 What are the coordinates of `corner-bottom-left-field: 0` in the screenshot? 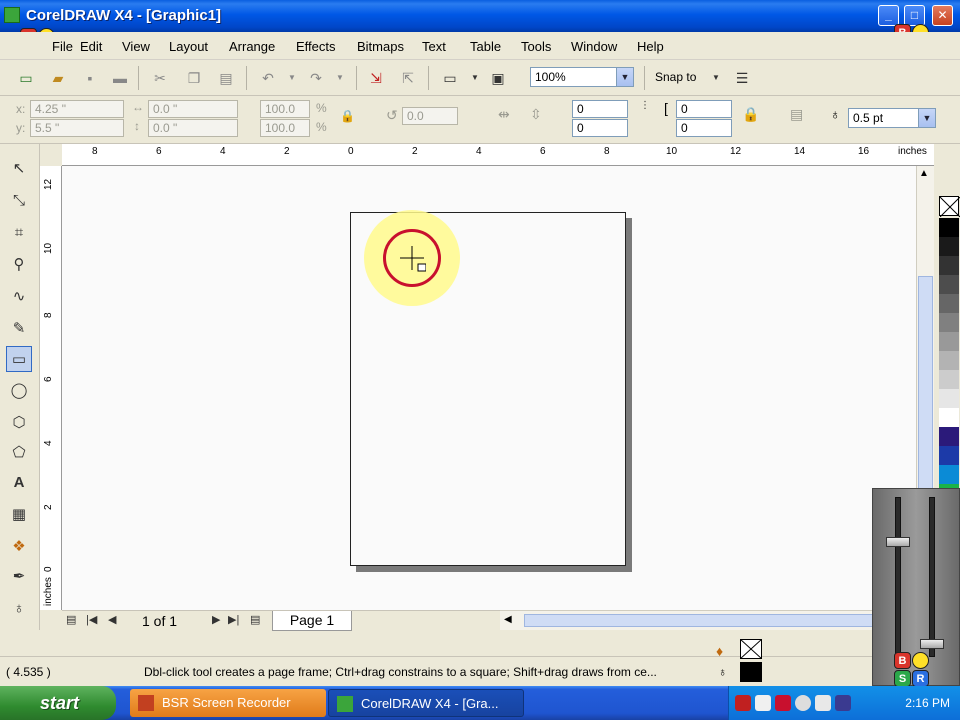 It's located at (600, 128).